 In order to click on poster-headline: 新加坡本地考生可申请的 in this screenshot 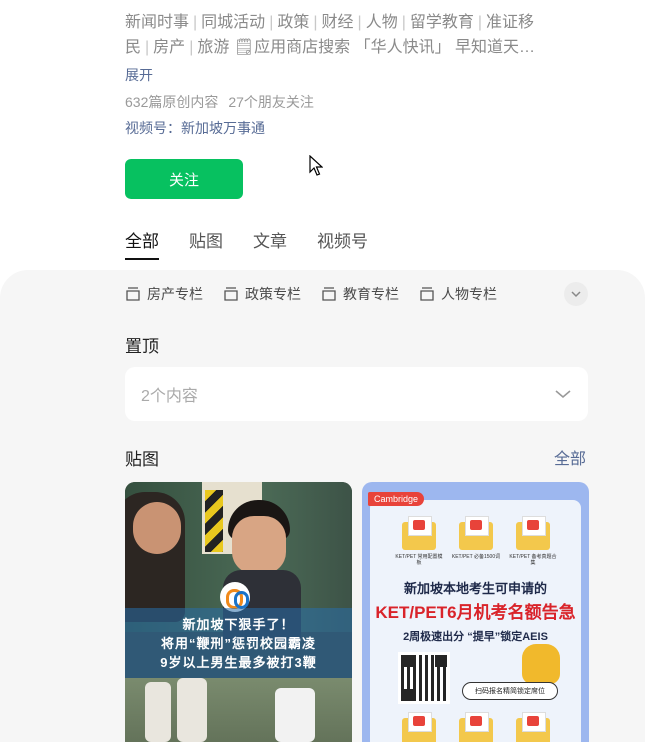, I will do `click(475, 588)`.